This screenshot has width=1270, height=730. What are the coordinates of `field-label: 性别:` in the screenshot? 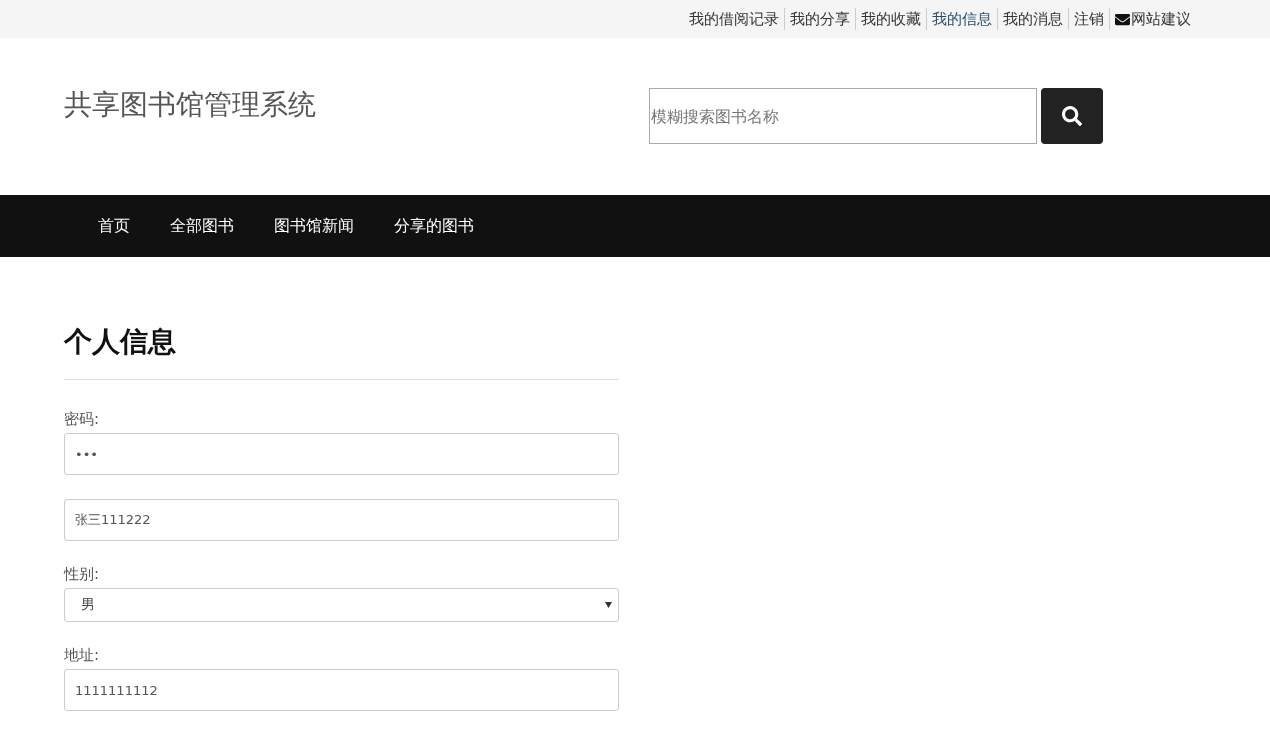 It's located at (82, 574).